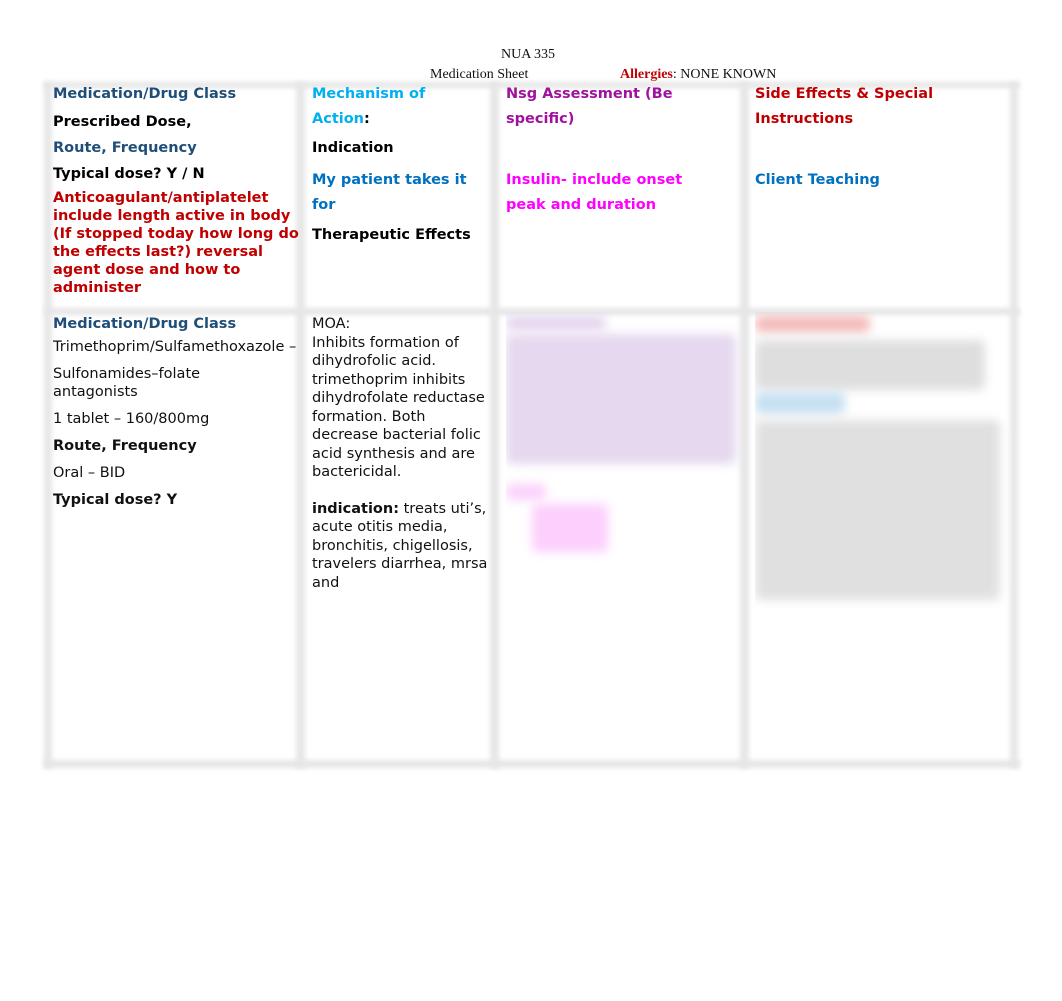  I want to click on header-mechanism-part2: Action, so click(338, 119).